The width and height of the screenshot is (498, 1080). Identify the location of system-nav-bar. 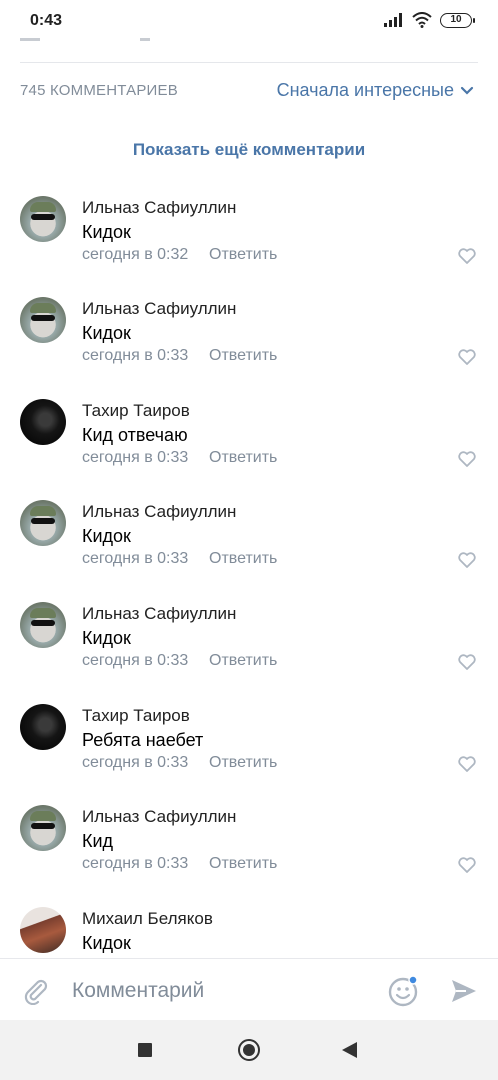
(249, 1050).